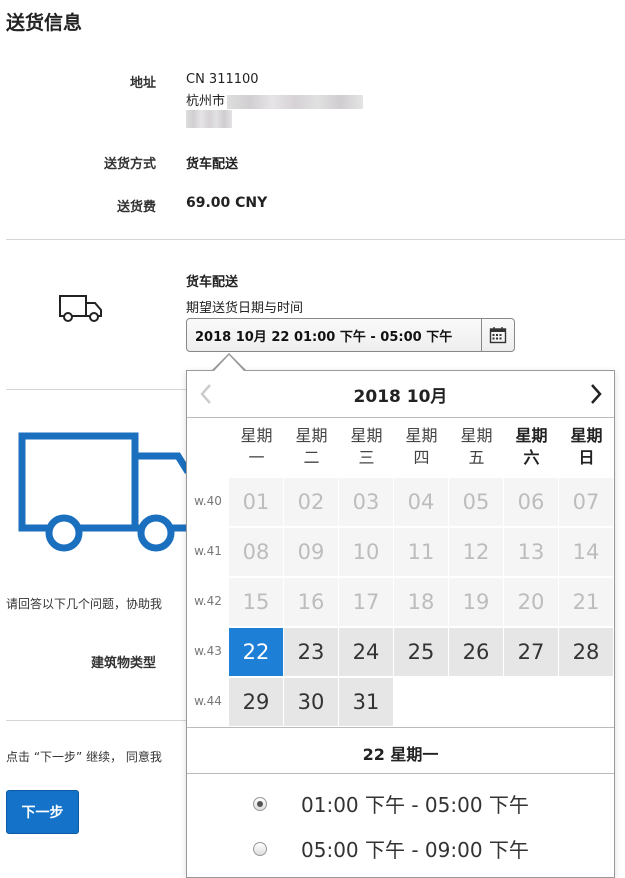 This screenshot has width=625, height=878. What do you see at coordinates (245, 308) in the screenshot?
I see `delivery-subheading: 期望送货日期与时间` at bounding box center [245, 308].